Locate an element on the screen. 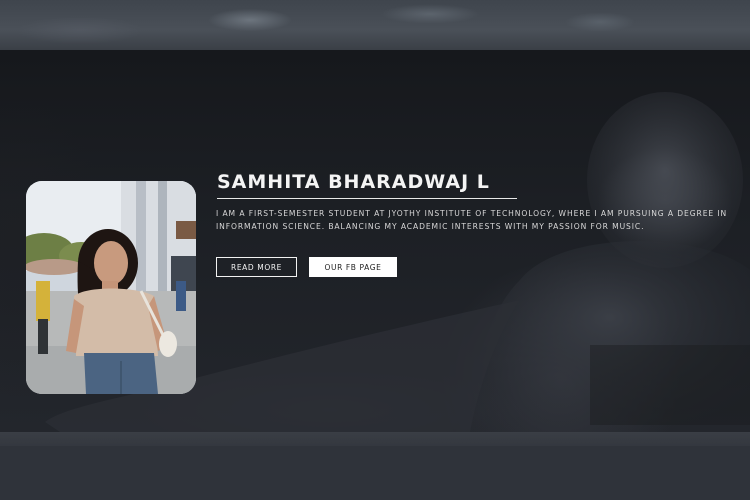 The height and width of the screenshot is (500, 750). profile-photo-image is located at coordinates (111, 287).